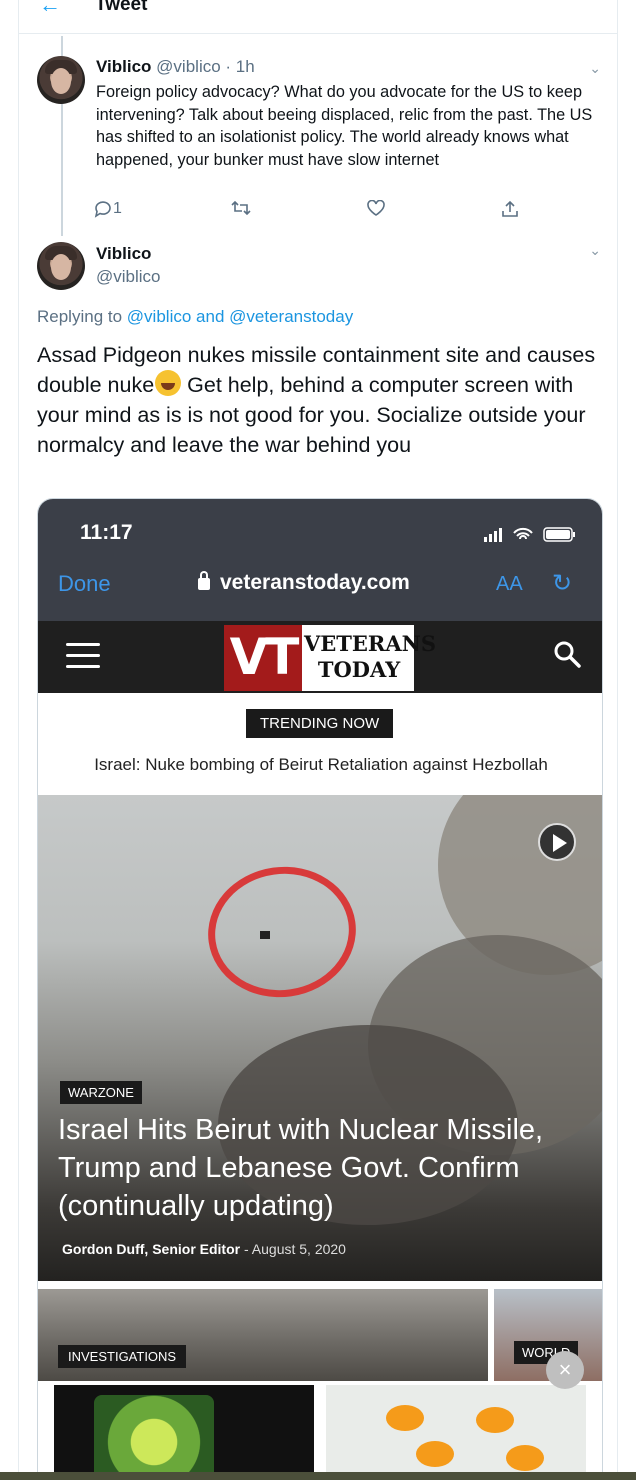  What do you see at coordinates (210, 316) in the screenshot?
I see `mention-connector: and` at bounding box center [210, 316].